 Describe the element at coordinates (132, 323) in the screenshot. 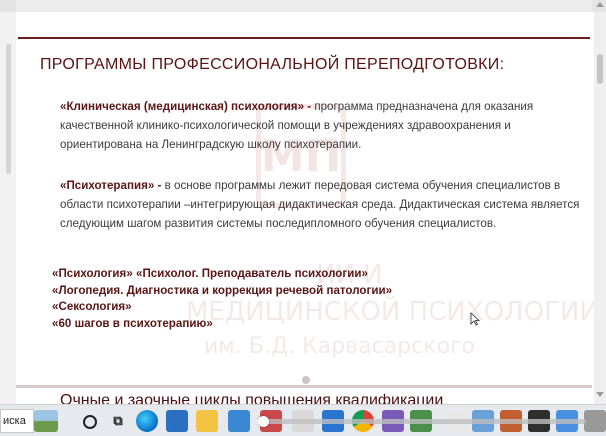

I see `program-list-item: «60 шагов в психотерапию»` at that location.